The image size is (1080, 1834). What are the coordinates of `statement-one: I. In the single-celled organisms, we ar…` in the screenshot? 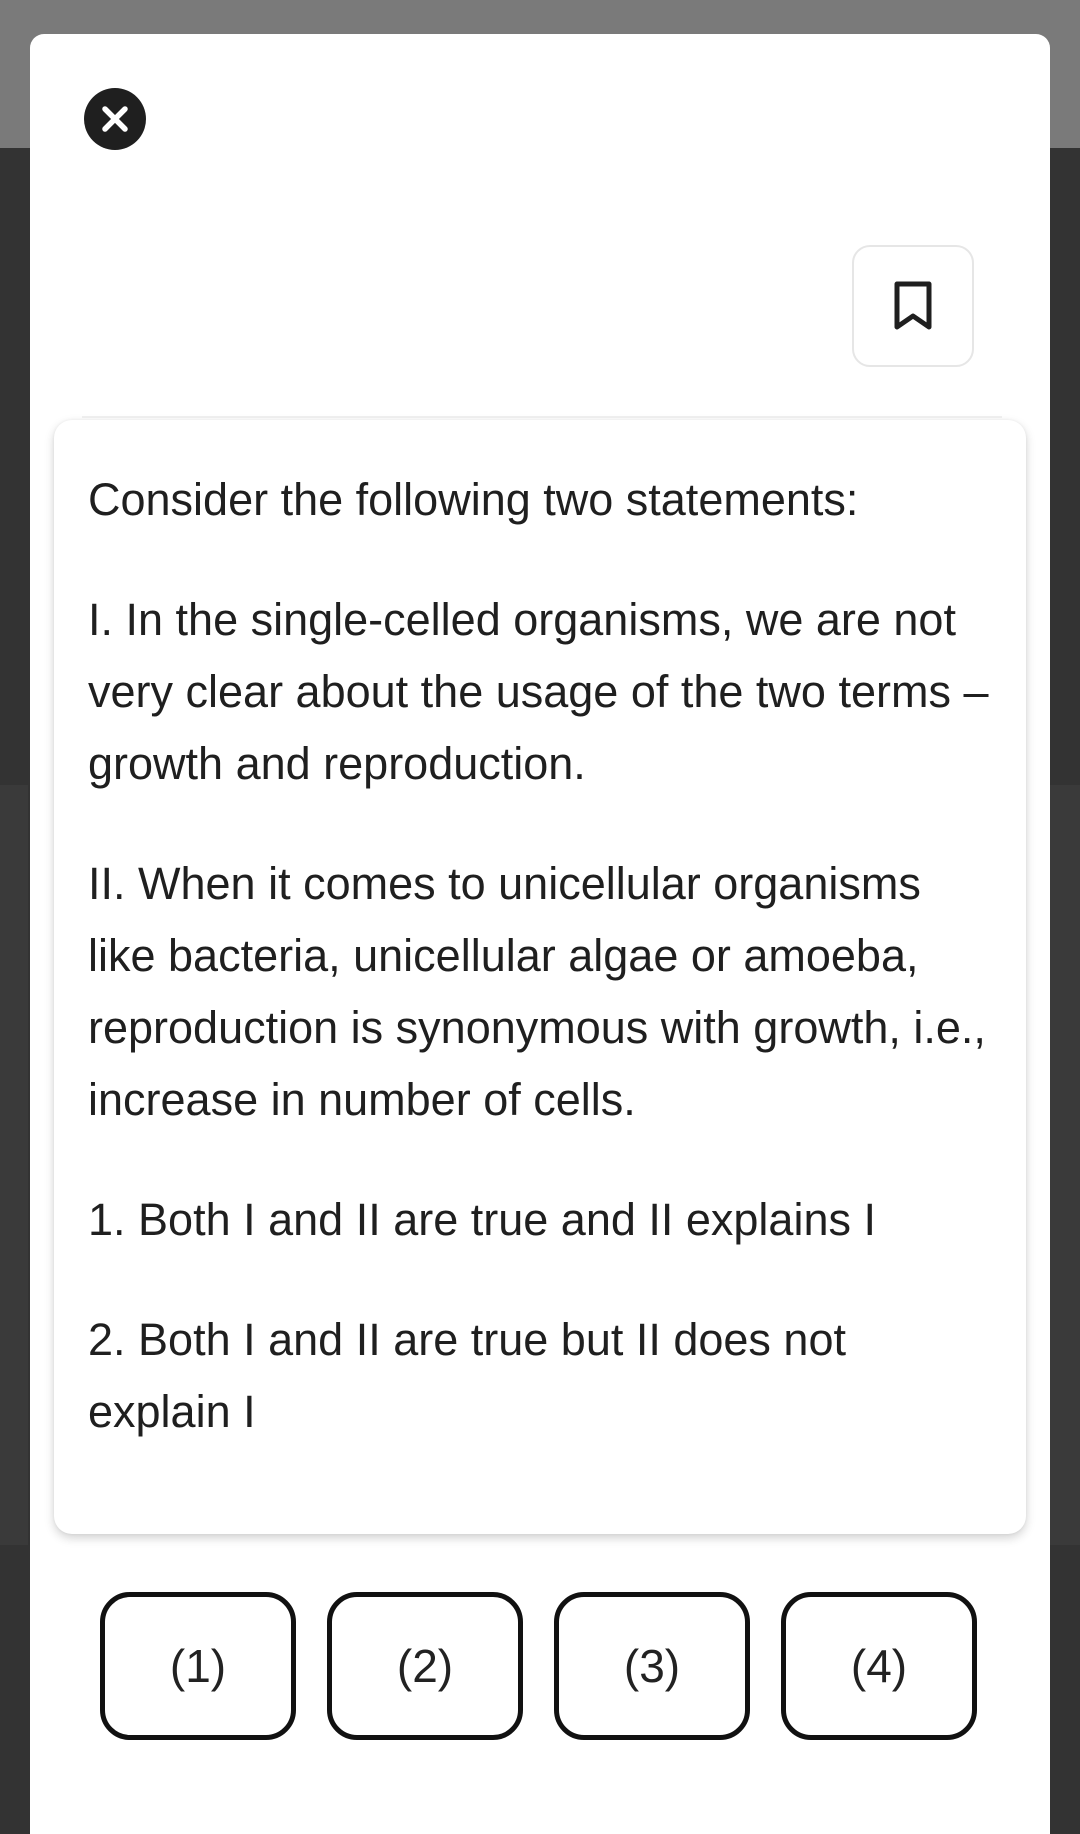 It's located at (538, 691).